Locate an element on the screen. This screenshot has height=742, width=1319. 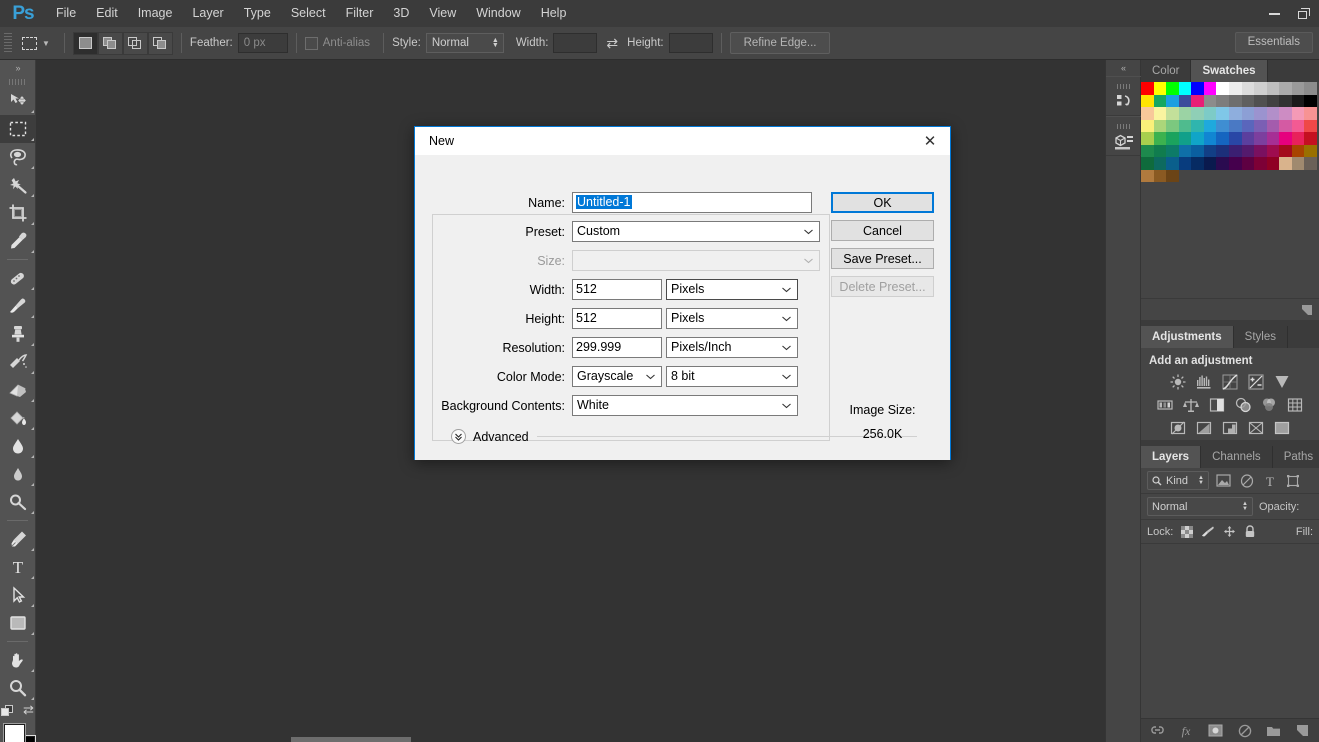
width-unit-select: Pixels is located at coordinates (732, 289).